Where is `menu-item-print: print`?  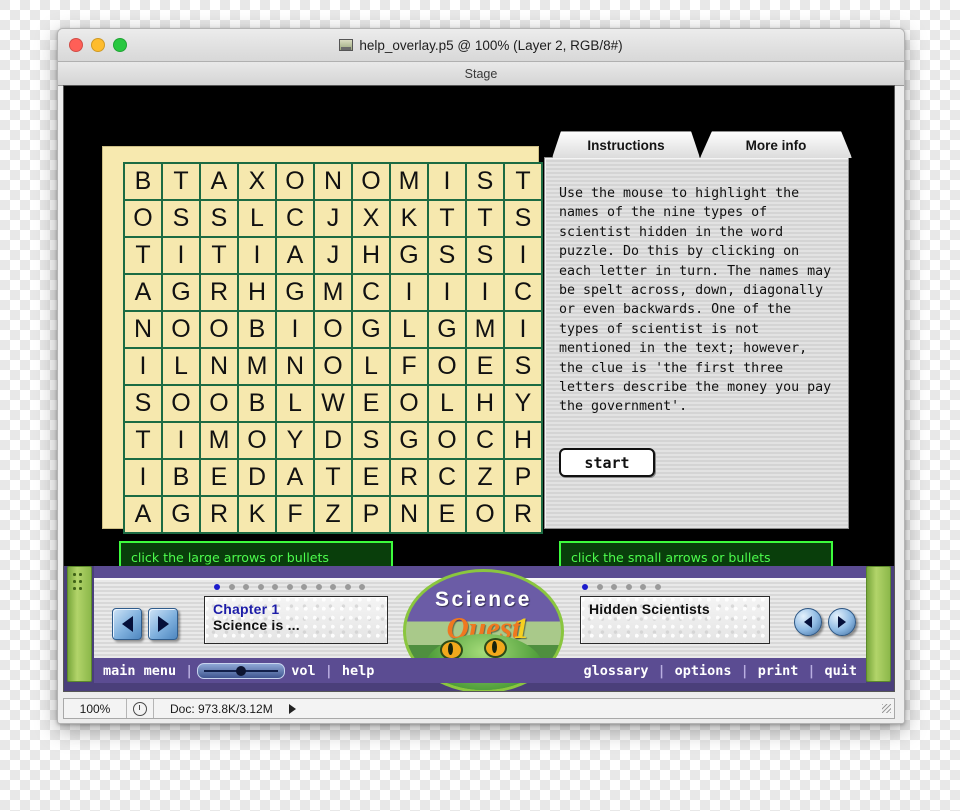 menu-item-print: print is located at coordinates (778, 671).